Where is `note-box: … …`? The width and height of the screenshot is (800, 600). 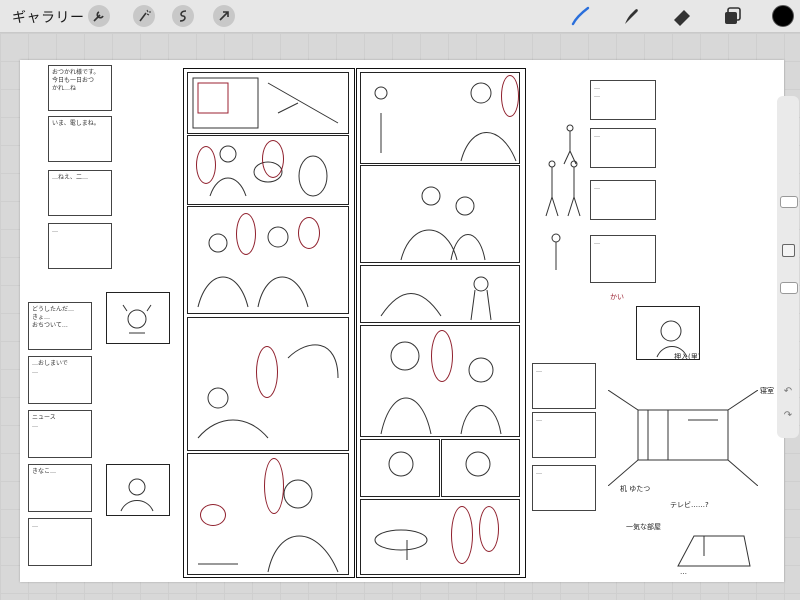
note-box: … … is located at coordinates (623, 100).